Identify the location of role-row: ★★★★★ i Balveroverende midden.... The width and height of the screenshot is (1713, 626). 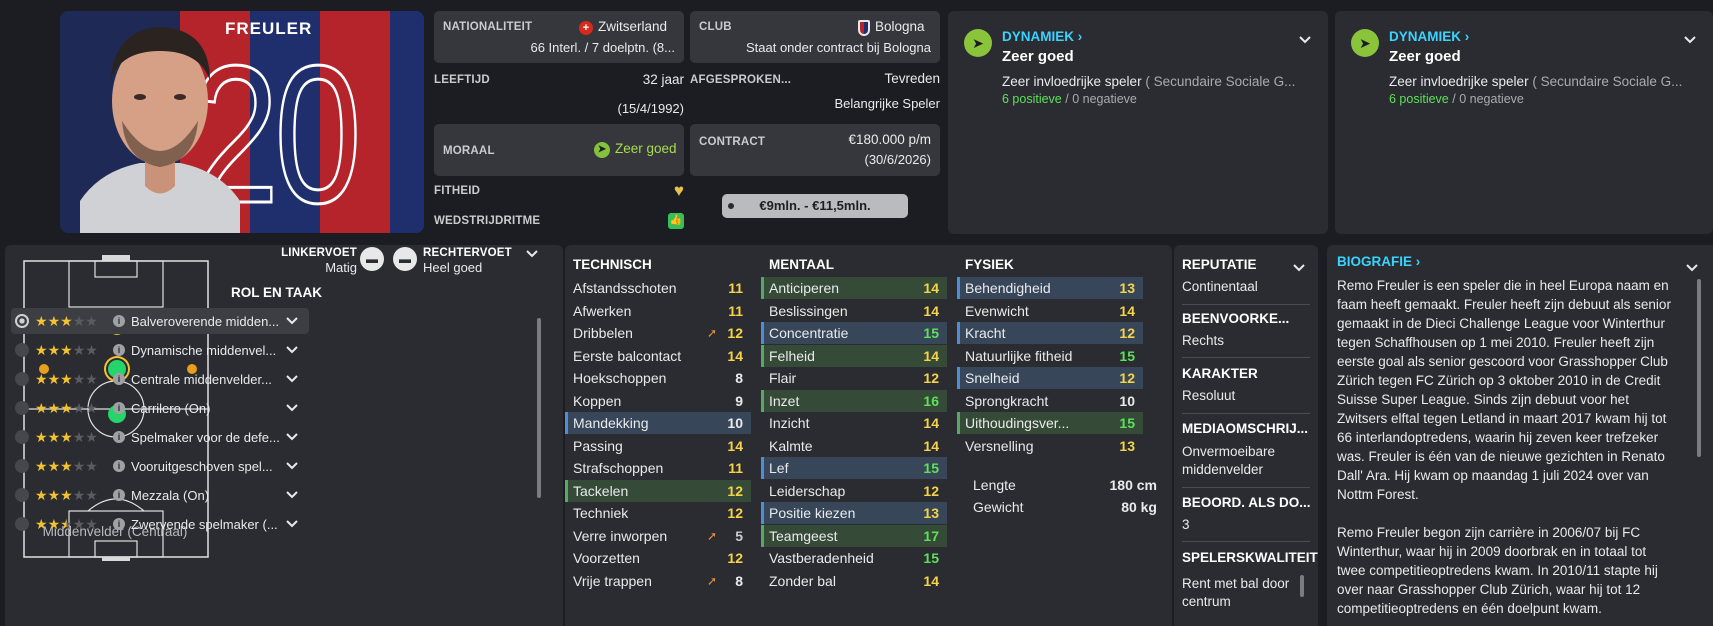
(160, 321).